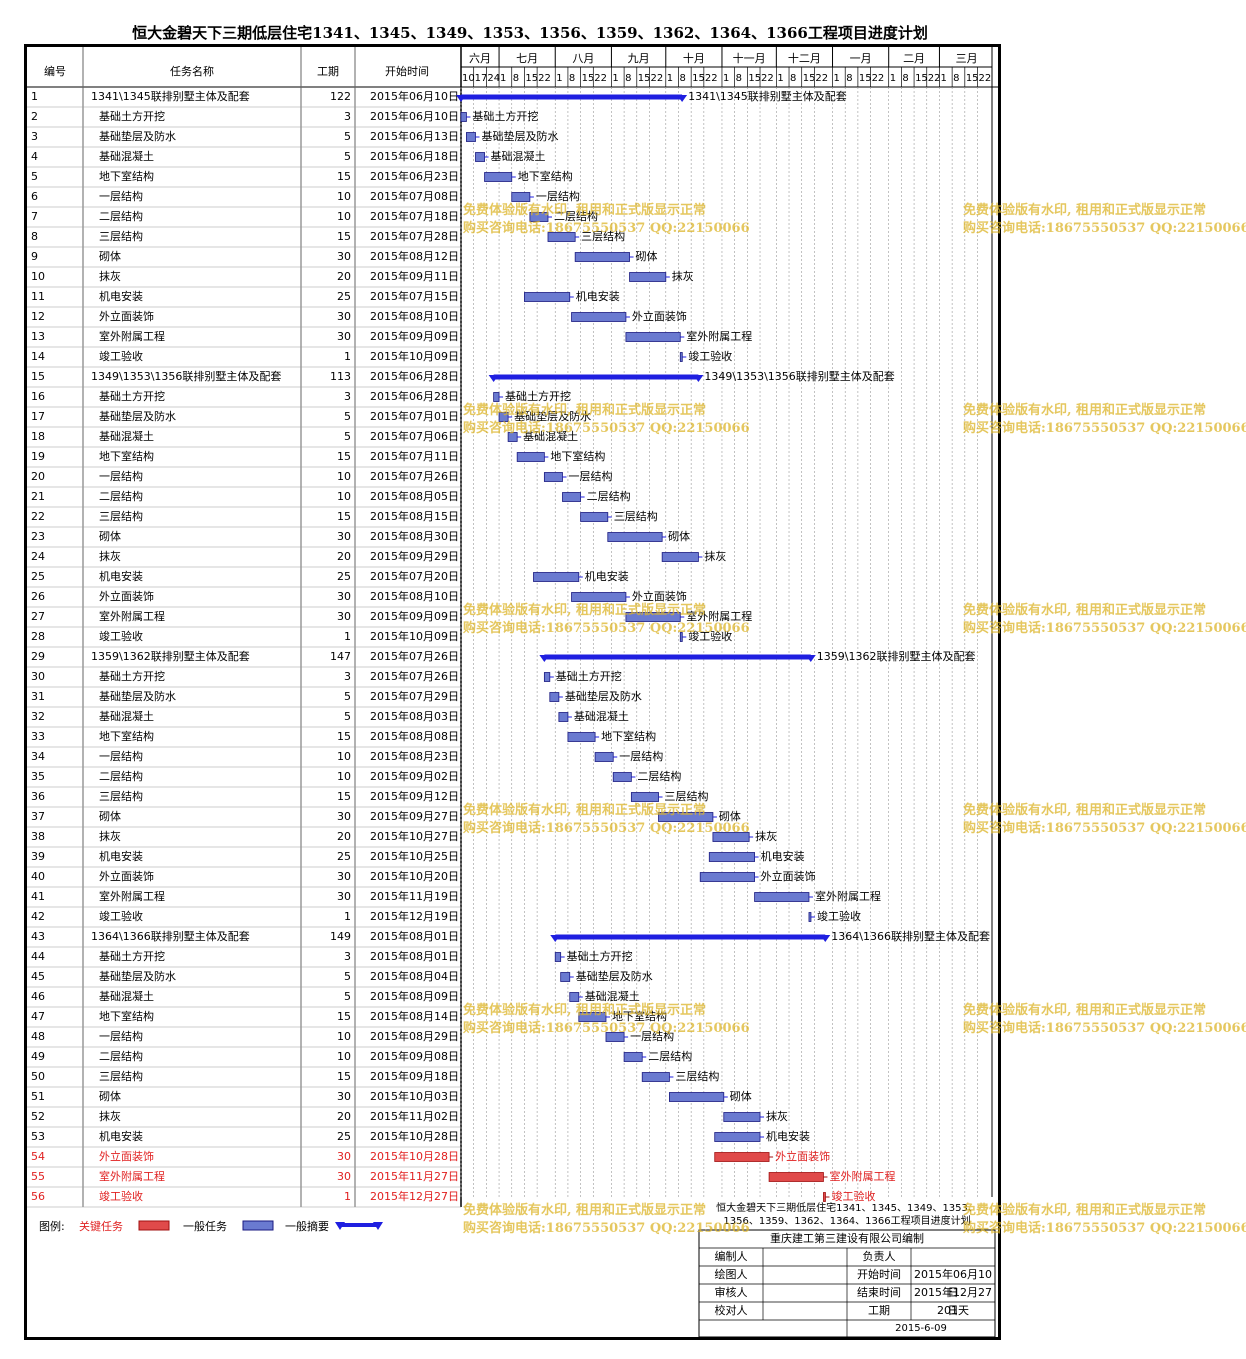  What do you see at coordinates (697, 1076) in the screenshot?
I see `bar-label: 三层结构` at bounding box center [697, 1076].